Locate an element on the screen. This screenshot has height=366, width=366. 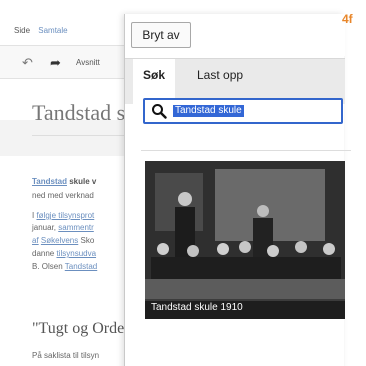
paragraph-format-dropdown: Avsnitt is located at coordinates (88, 62).